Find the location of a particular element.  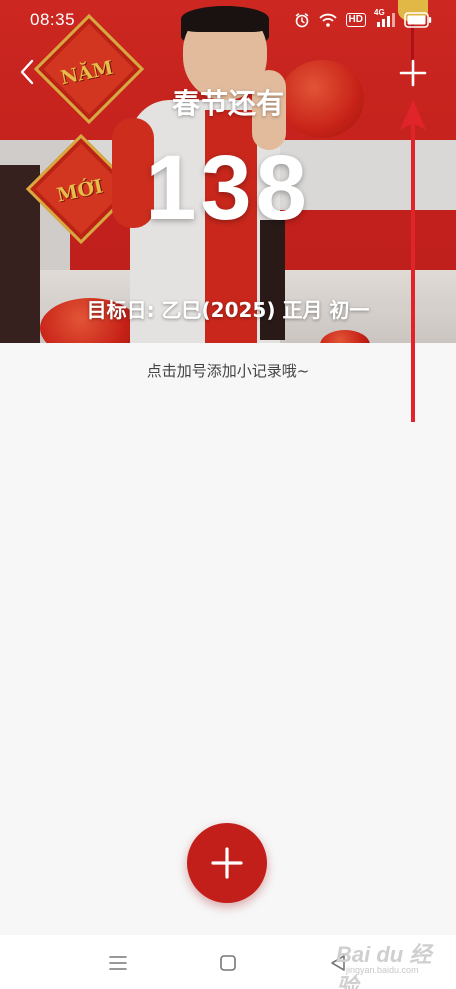

system-back-button is located at coordinates (338, 963).